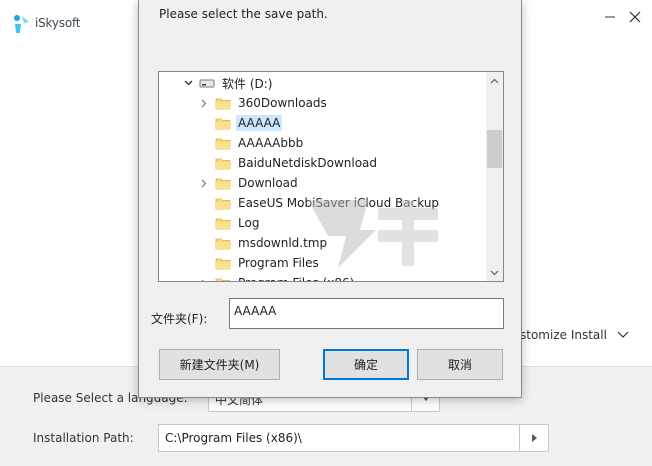 The width and height of the screenshot is (652, 466). I want to click on tree-vertical-scrollbar, so click(494, 176).